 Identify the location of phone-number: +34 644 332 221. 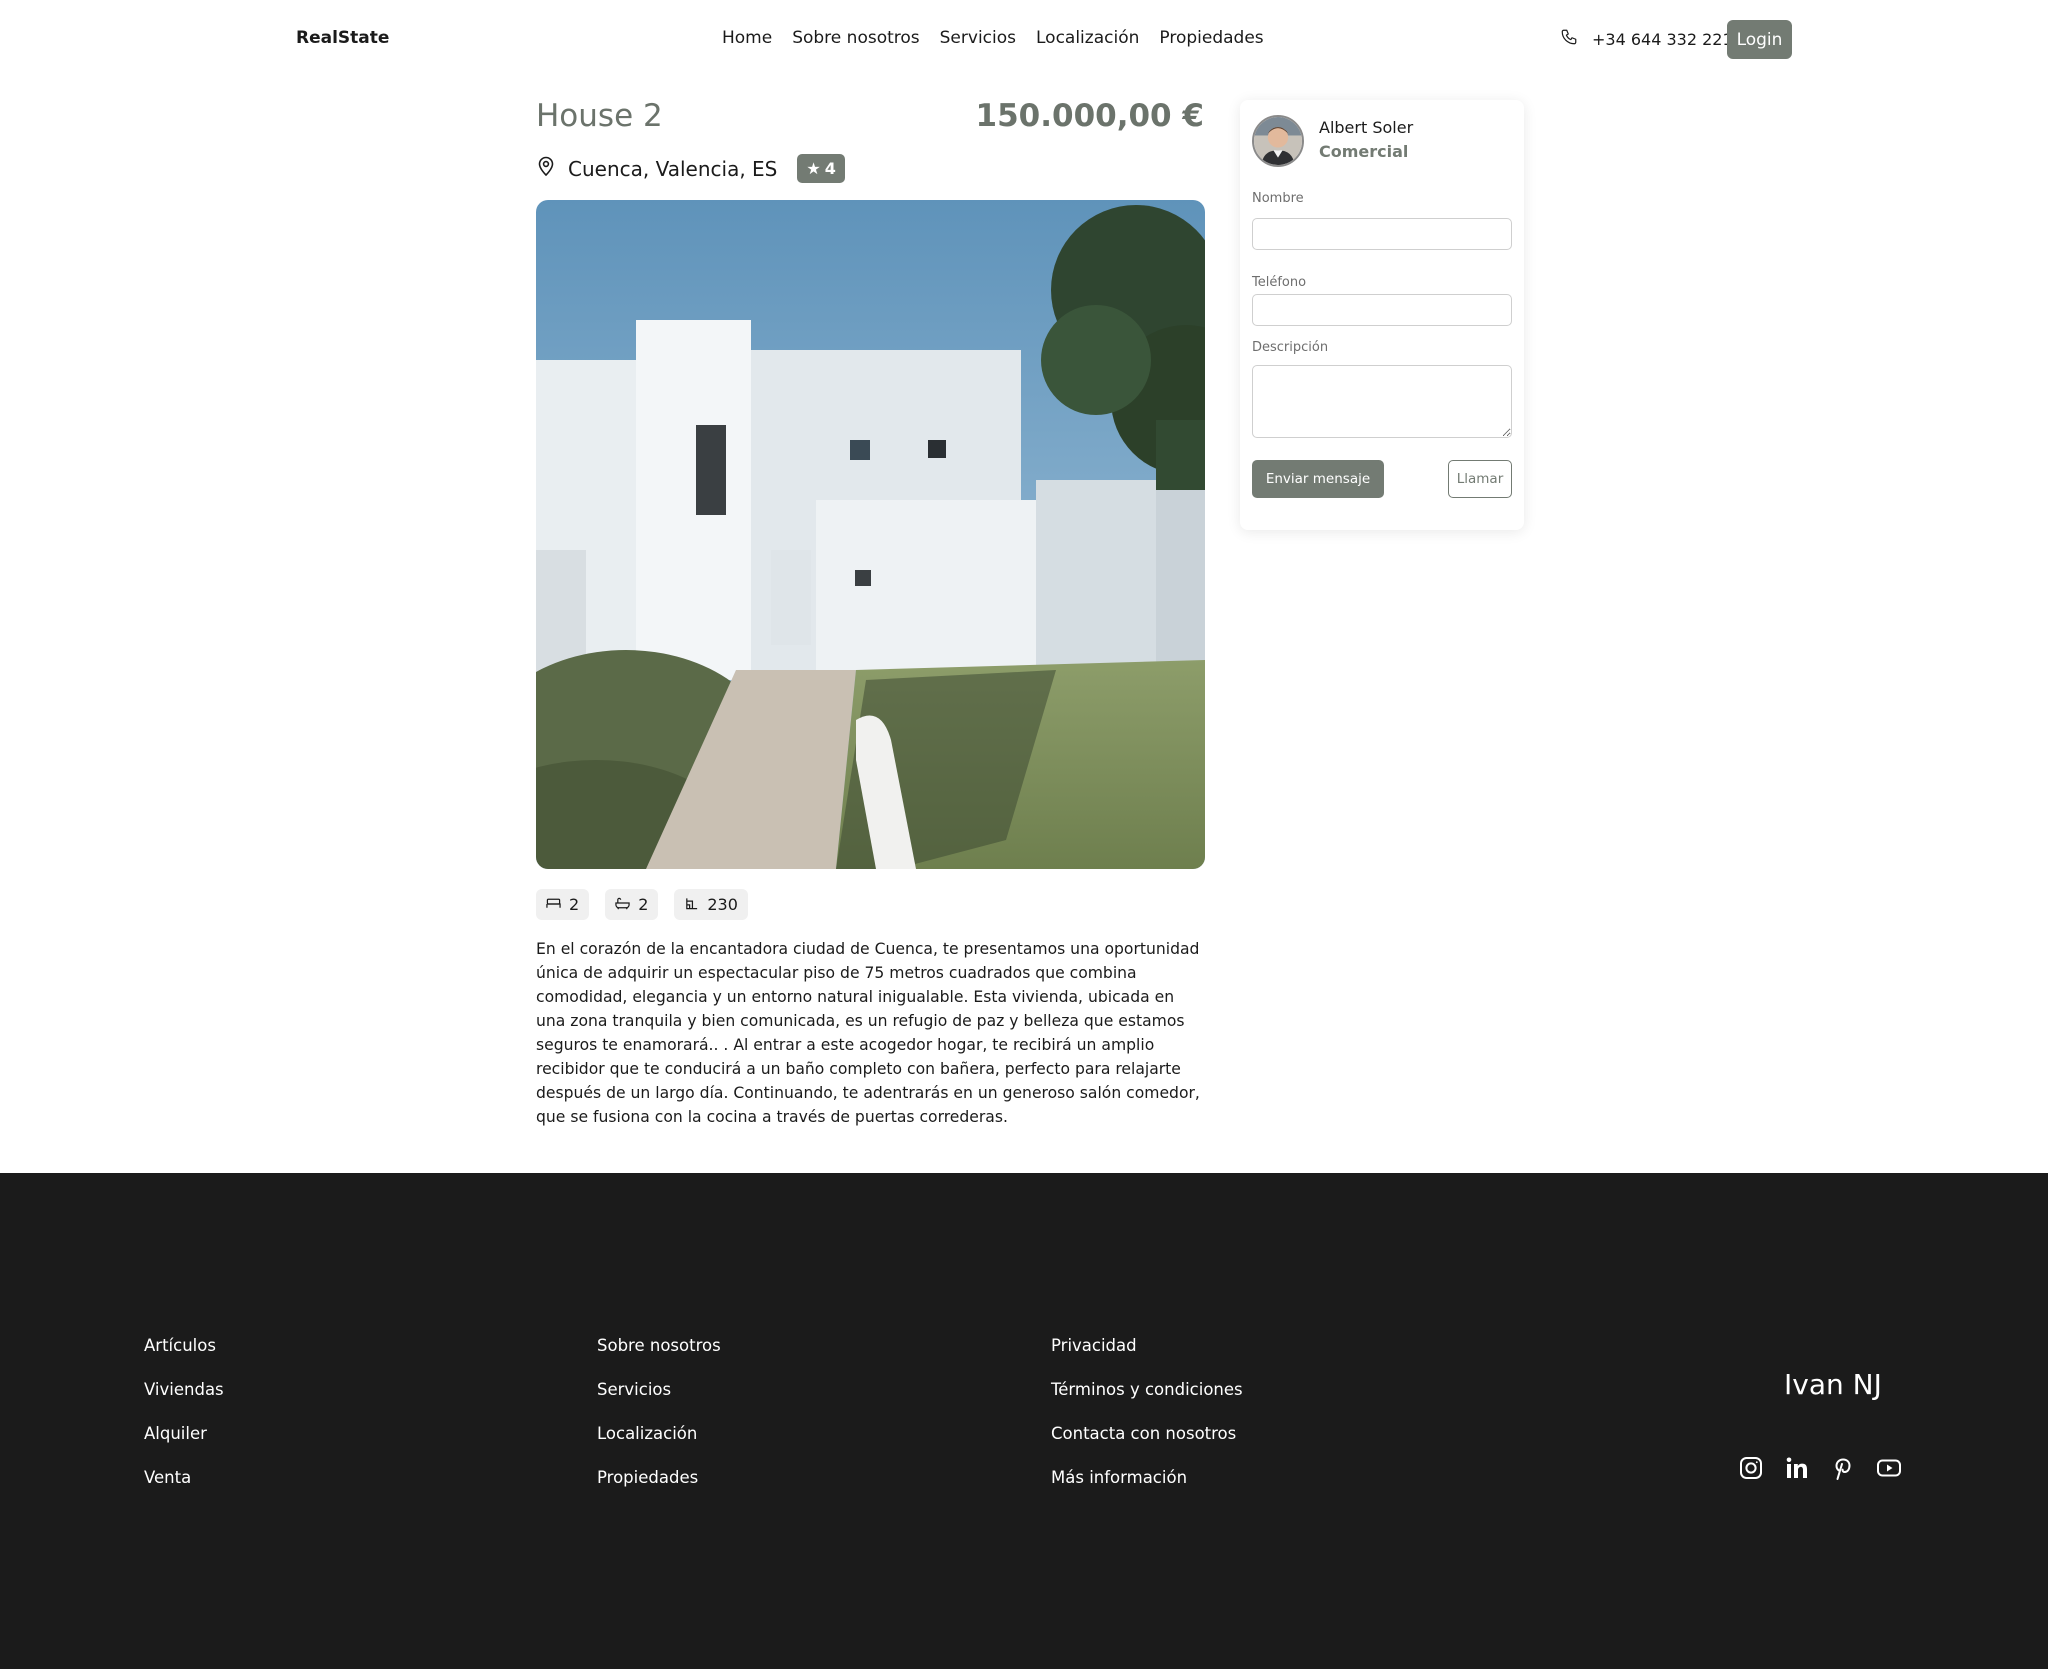
(1662, 39).